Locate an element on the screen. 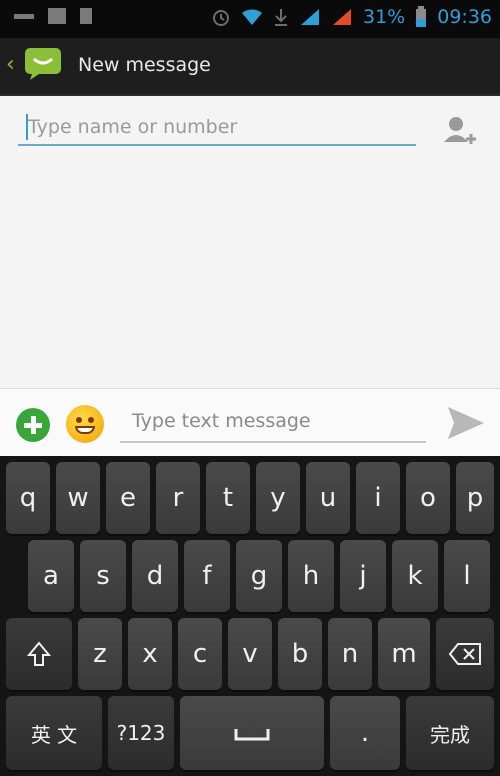  image-icon is located at coordinates (57, 16).